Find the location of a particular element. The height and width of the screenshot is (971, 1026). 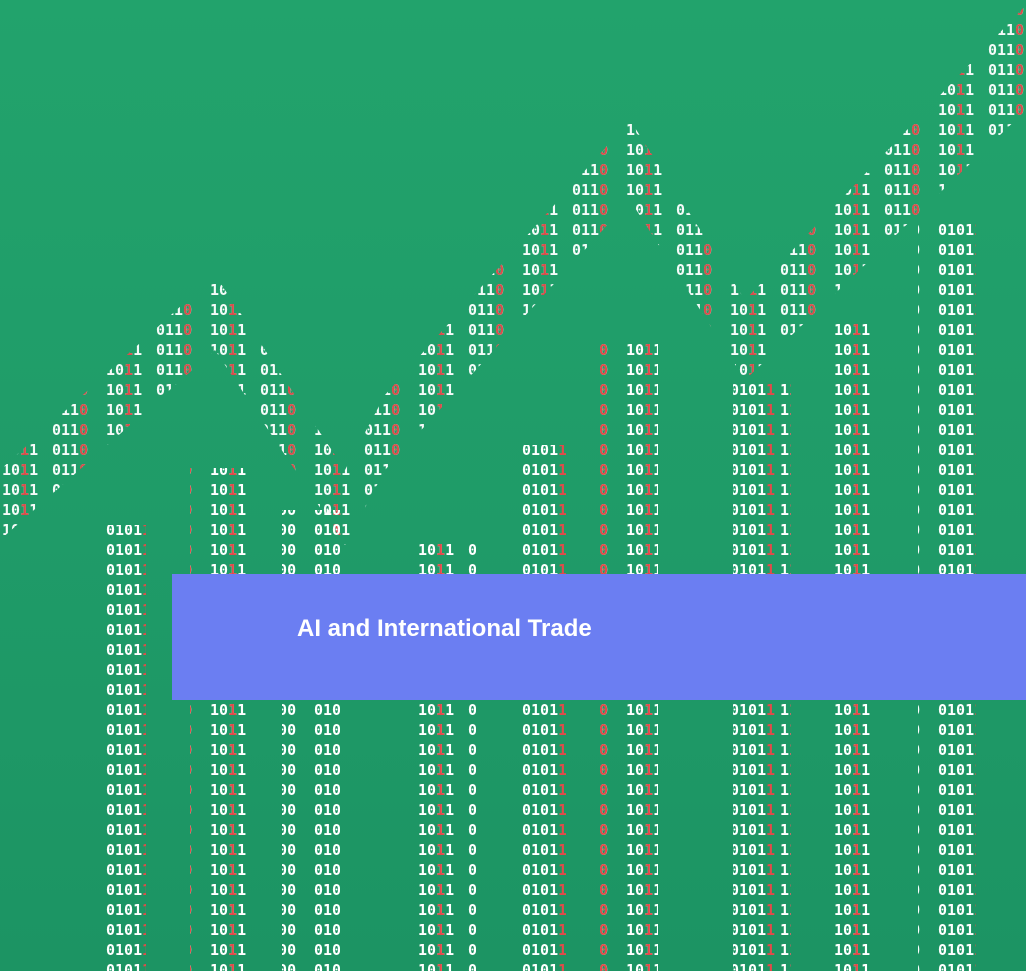

title-banner: AI and International Trade is located at coordinates (599, 637).